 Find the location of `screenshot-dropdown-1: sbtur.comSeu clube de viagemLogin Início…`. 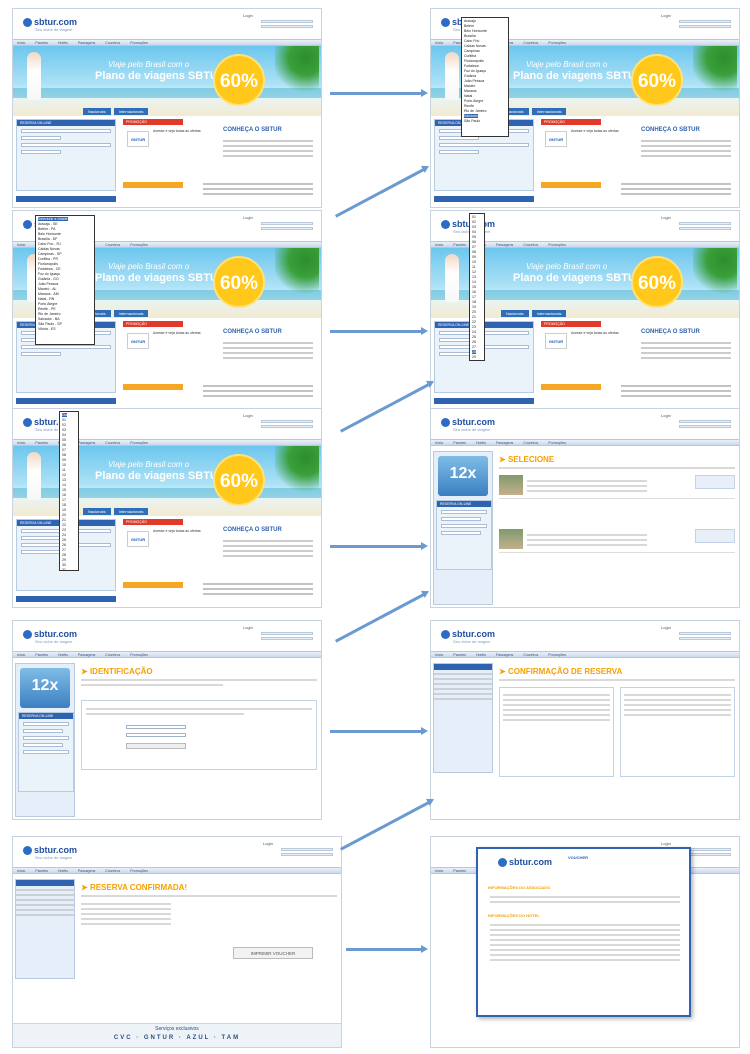

screenshot-dropdown-1: sbtur.comSeu clube de viagemLogin Início… is located at coordinates (585, 108).